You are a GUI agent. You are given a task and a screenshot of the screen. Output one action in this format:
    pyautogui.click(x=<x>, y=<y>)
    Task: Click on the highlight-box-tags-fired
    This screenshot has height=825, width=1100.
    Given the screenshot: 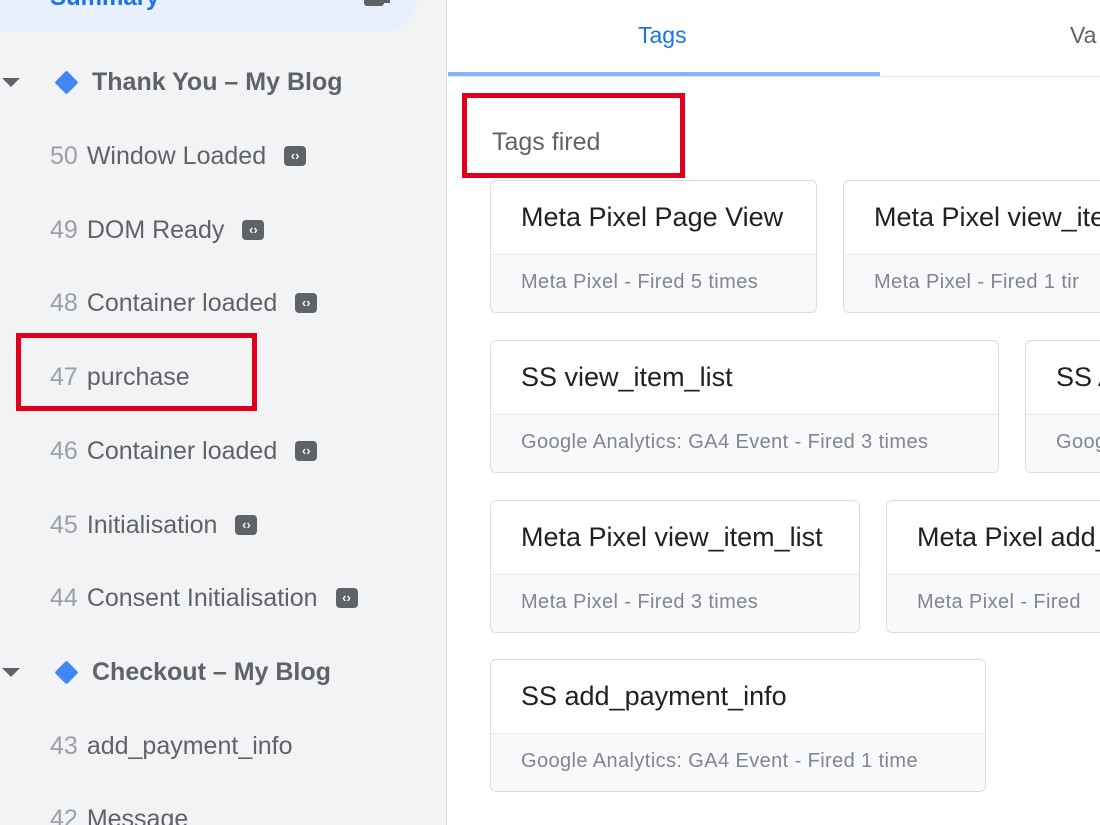 What is the action you would take?
    pyautogui.click(x=573, y=135)
    